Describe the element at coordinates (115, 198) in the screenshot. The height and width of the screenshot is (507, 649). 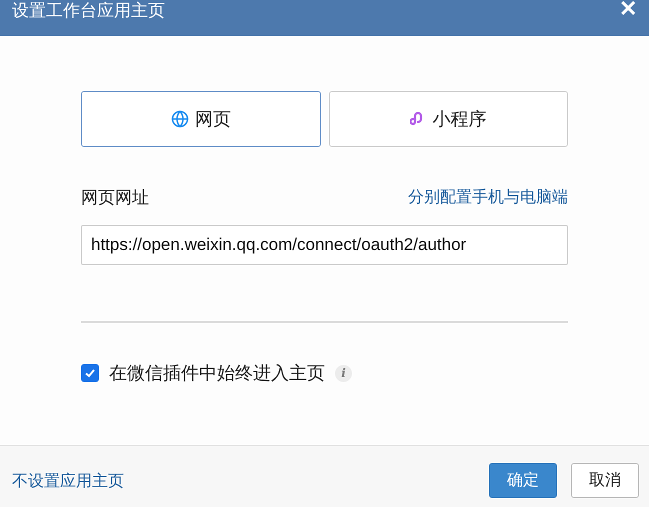
I see `field-label: 网页网址` at that location.